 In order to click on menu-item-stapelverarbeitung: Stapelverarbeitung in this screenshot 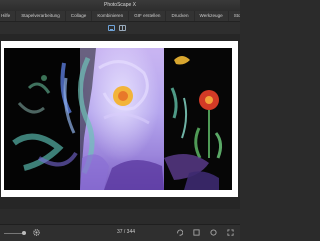, I will do `click(41, 16)`.